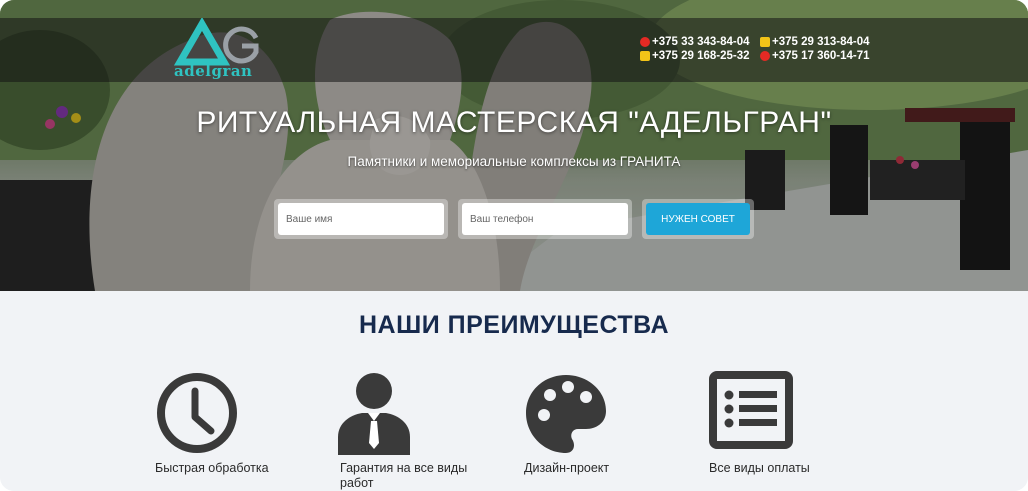 The width and height of the screenshot is (1028, 491). What do you see at coordinates (216, 42) in the screenshot?
I see `logo-mark-icon` at bounding box center [216, 42].